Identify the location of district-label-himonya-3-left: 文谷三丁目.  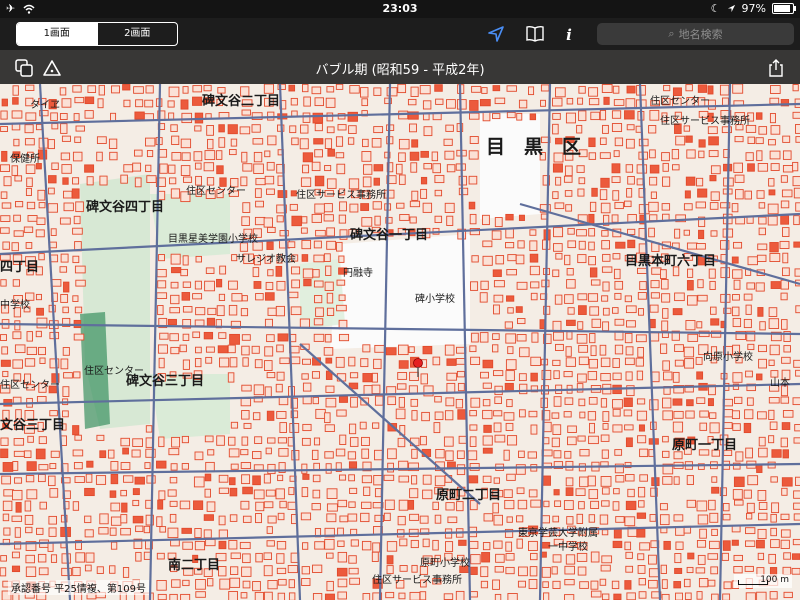
(33, 425).